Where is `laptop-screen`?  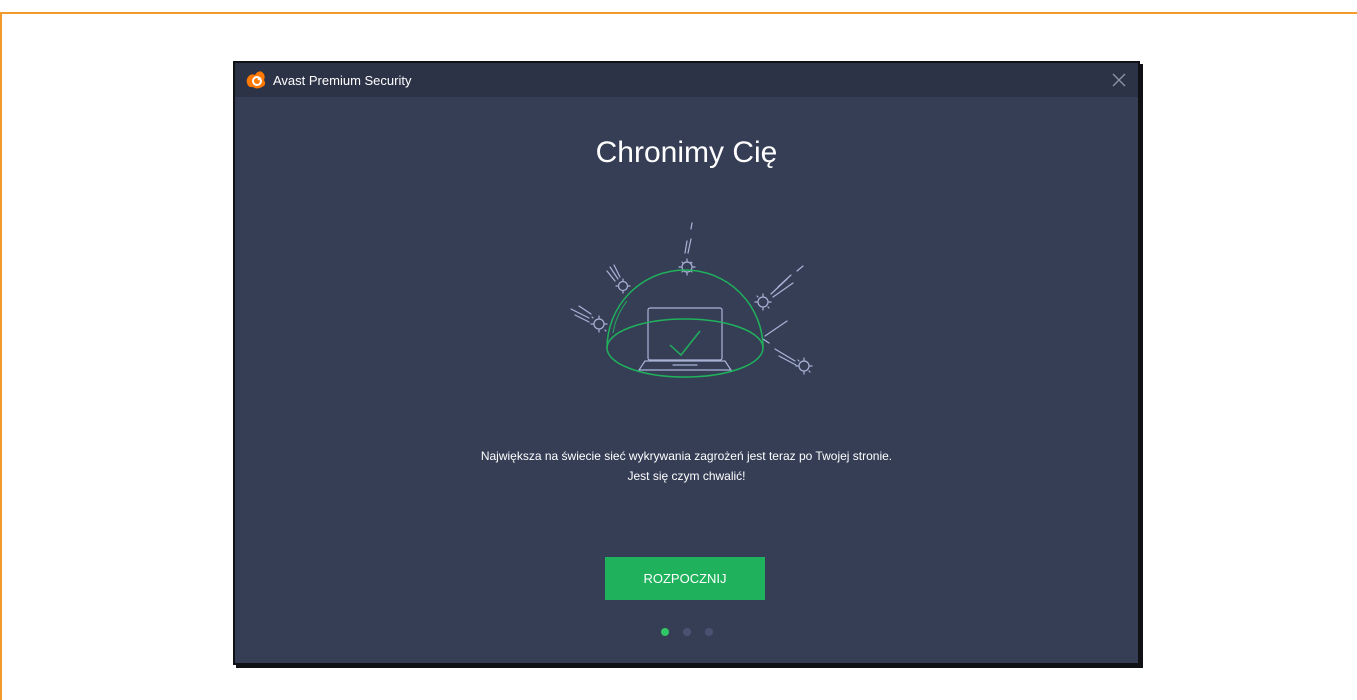 laptop-screen is located at coordinates (685, 334).